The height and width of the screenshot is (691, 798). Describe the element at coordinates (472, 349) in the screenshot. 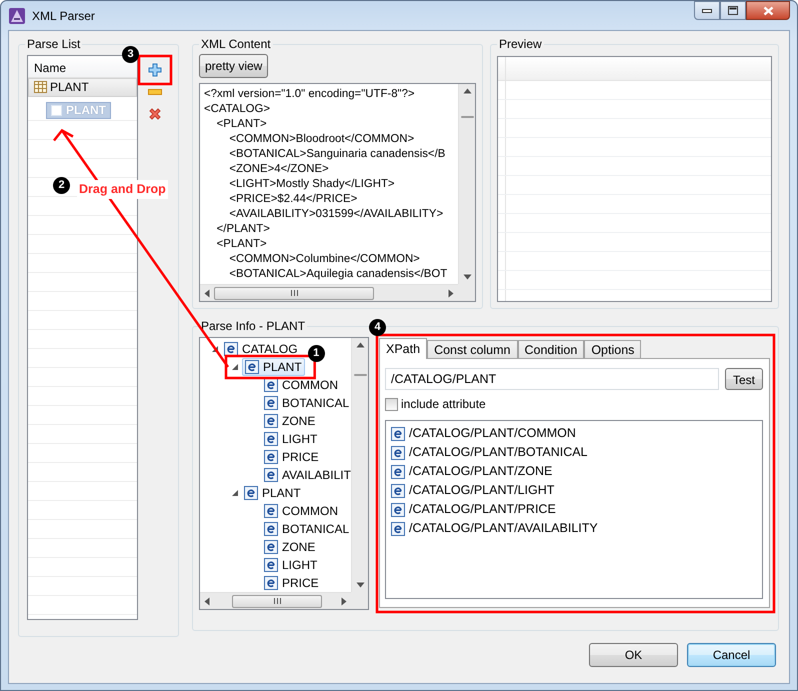

I see `tab: Const column` at that location.